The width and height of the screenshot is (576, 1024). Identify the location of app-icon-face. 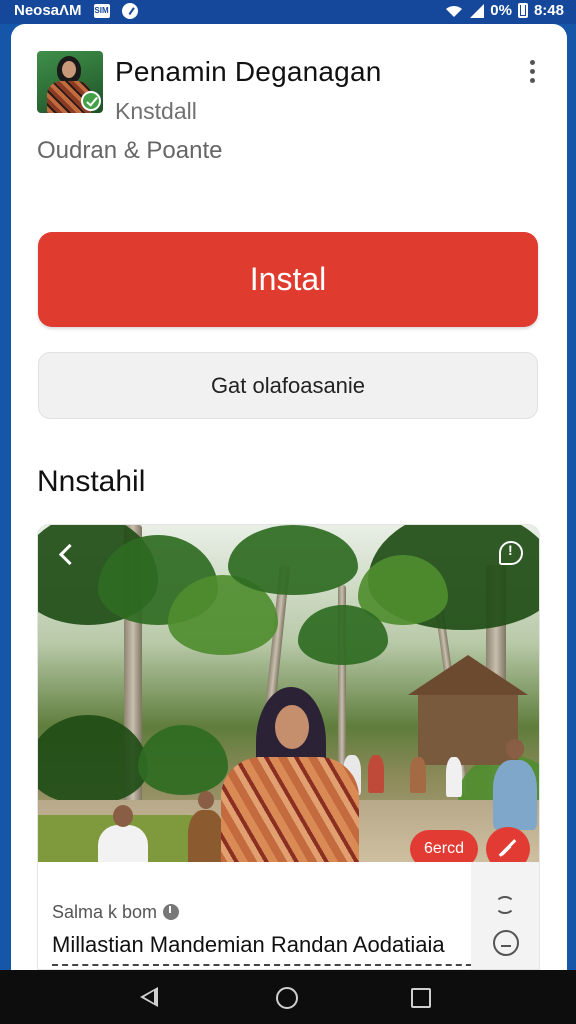
(69, 69).